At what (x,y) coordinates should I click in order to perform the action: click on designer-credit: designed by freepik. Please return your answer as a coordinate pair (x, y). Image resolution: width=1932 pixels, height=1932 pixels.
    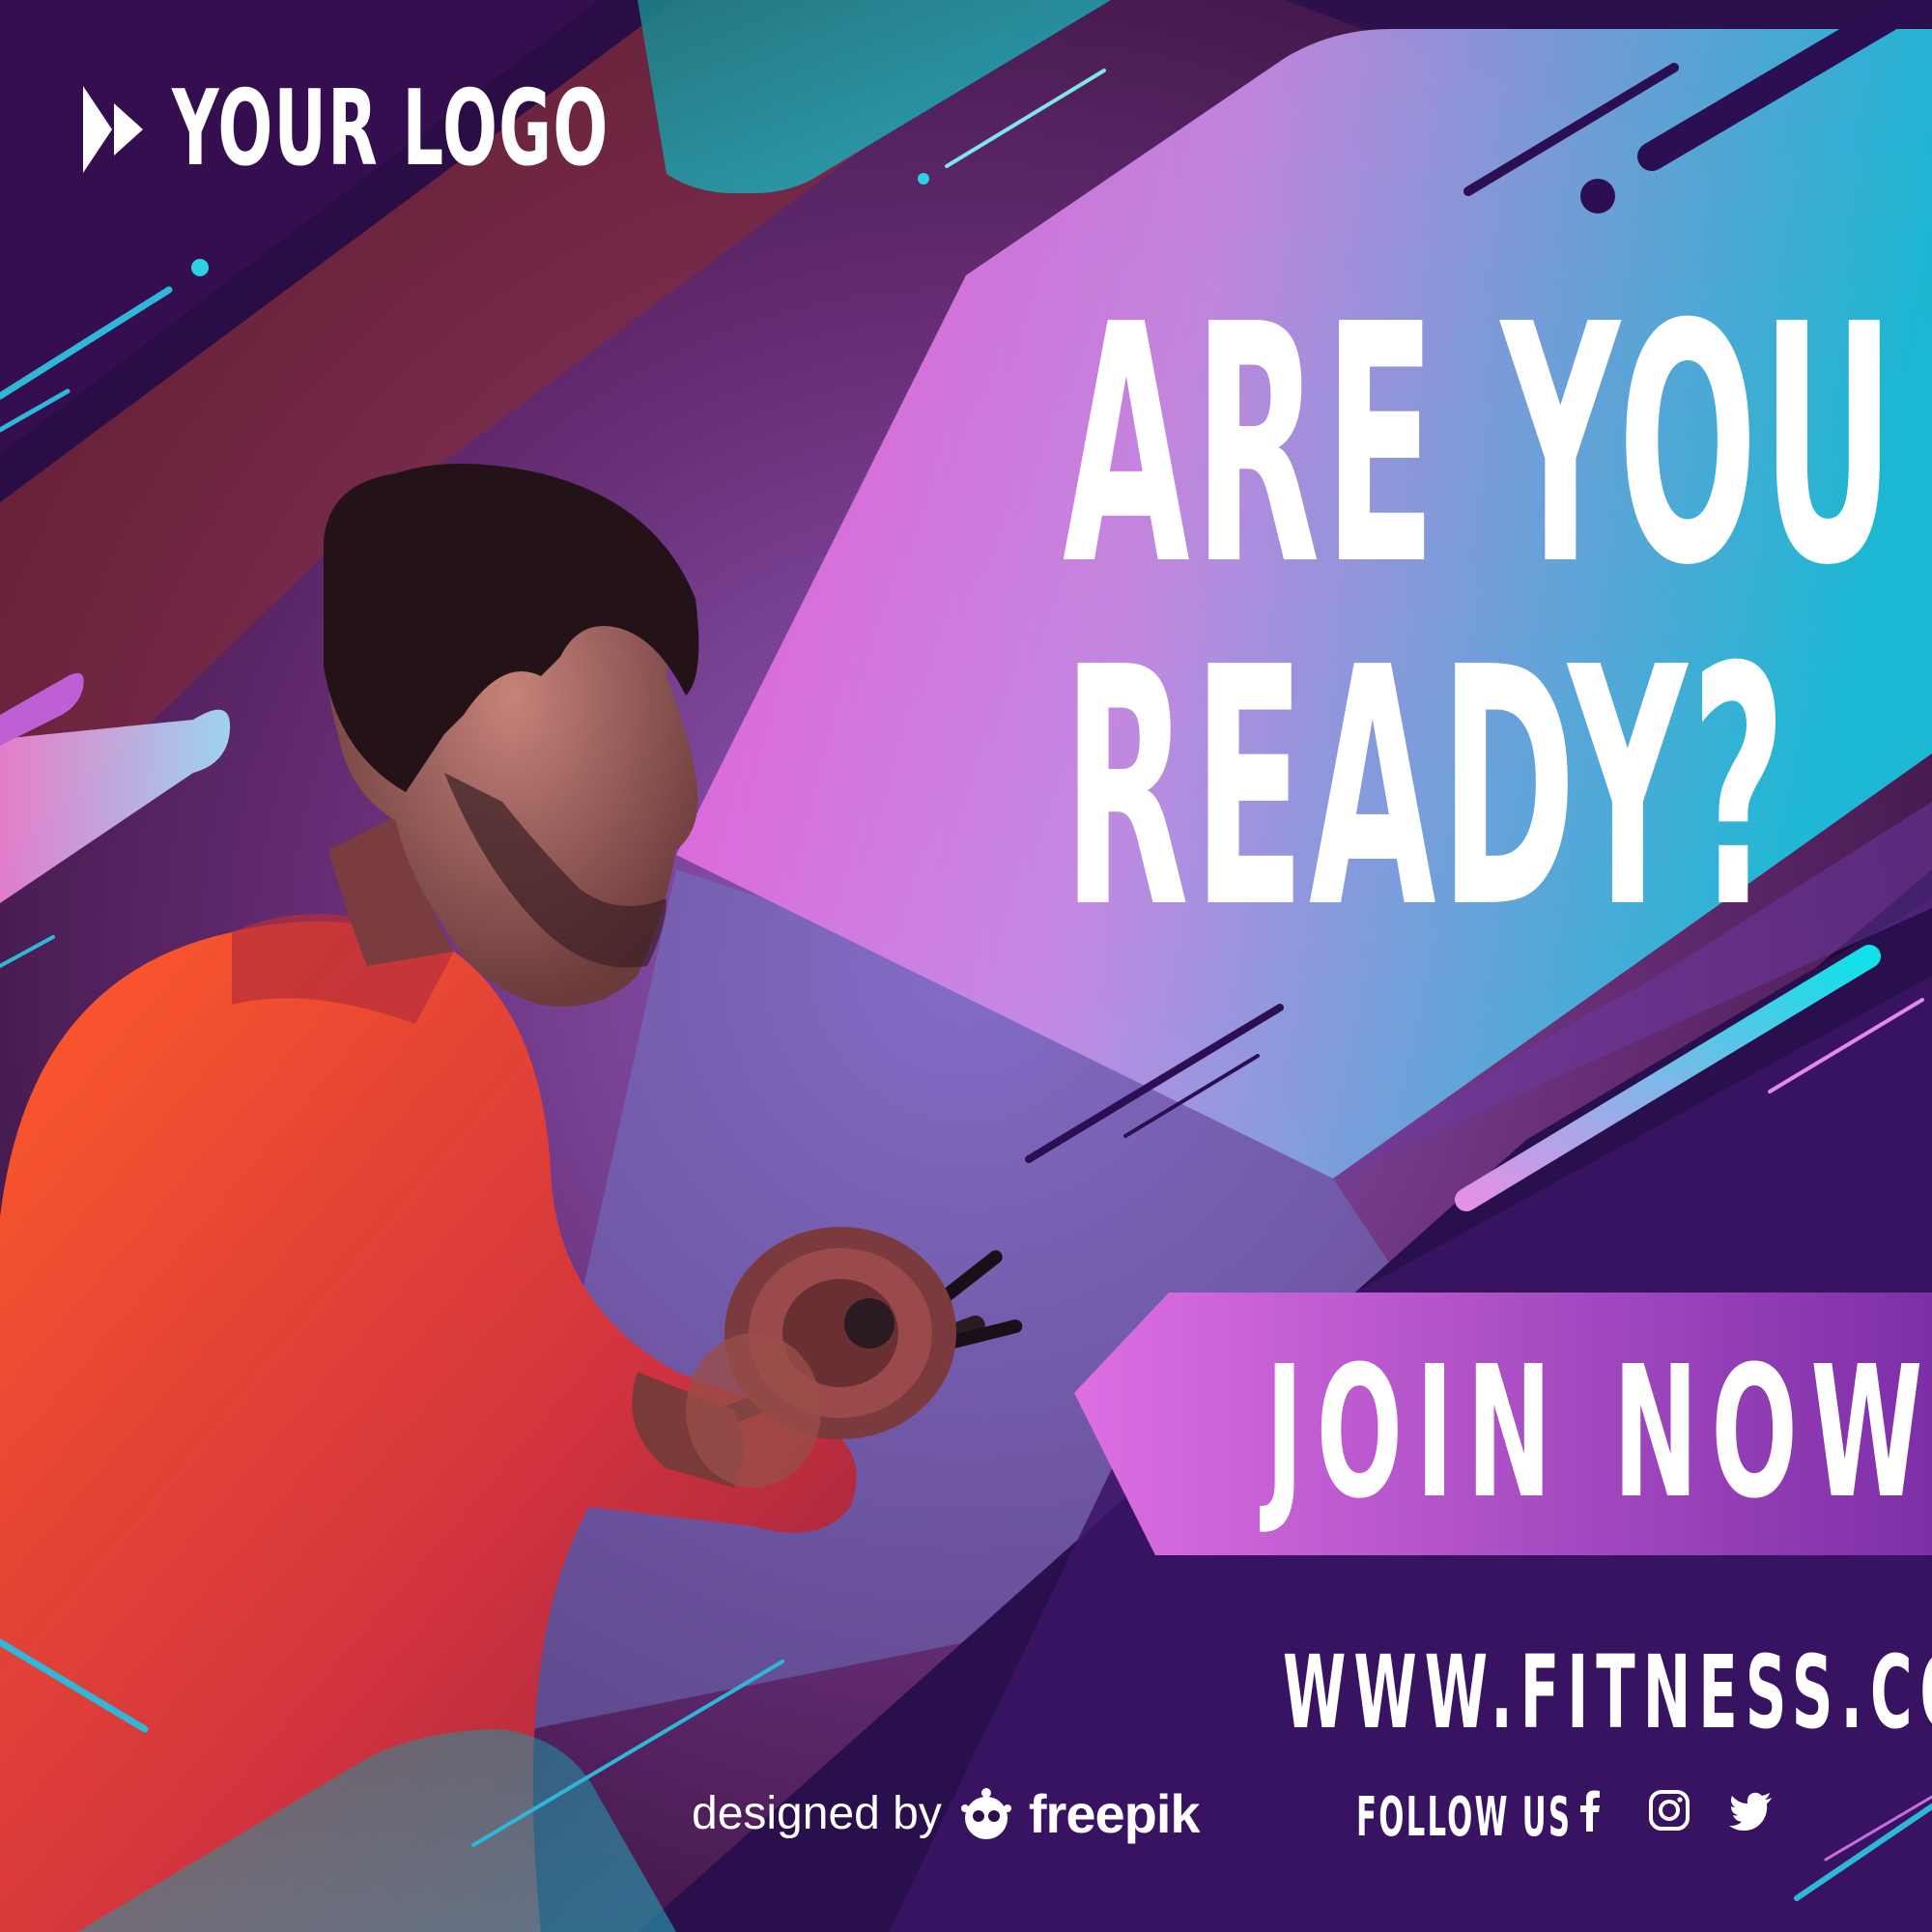
    Looking at the image, I should click on (946, 1813).